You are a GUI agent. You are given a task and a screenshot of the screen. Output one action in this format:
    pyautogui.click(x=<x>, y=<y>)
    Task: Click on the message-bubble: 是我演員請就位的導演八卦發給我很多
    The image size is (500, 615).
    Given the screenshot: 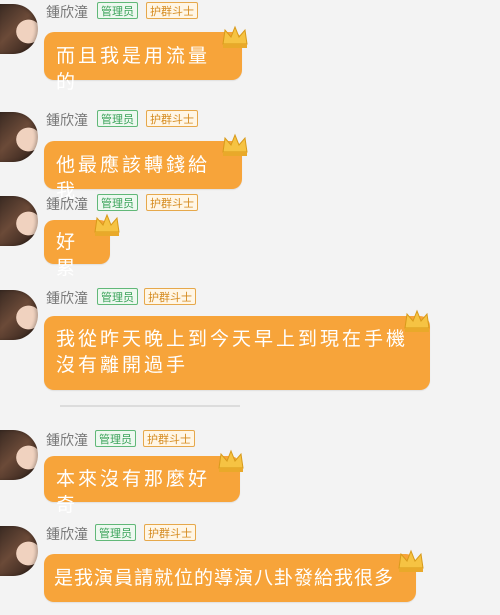 What is the action you would take?
    pyautogui.click(x=230, y=578)
    